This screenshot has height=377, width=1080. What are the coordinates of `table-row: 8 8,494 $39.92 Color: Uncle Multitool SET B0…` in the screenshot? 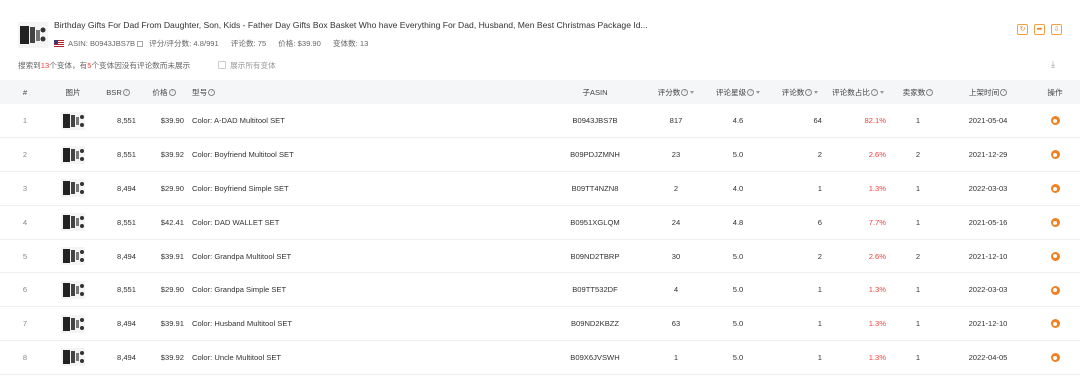 It's located at (540, 358).